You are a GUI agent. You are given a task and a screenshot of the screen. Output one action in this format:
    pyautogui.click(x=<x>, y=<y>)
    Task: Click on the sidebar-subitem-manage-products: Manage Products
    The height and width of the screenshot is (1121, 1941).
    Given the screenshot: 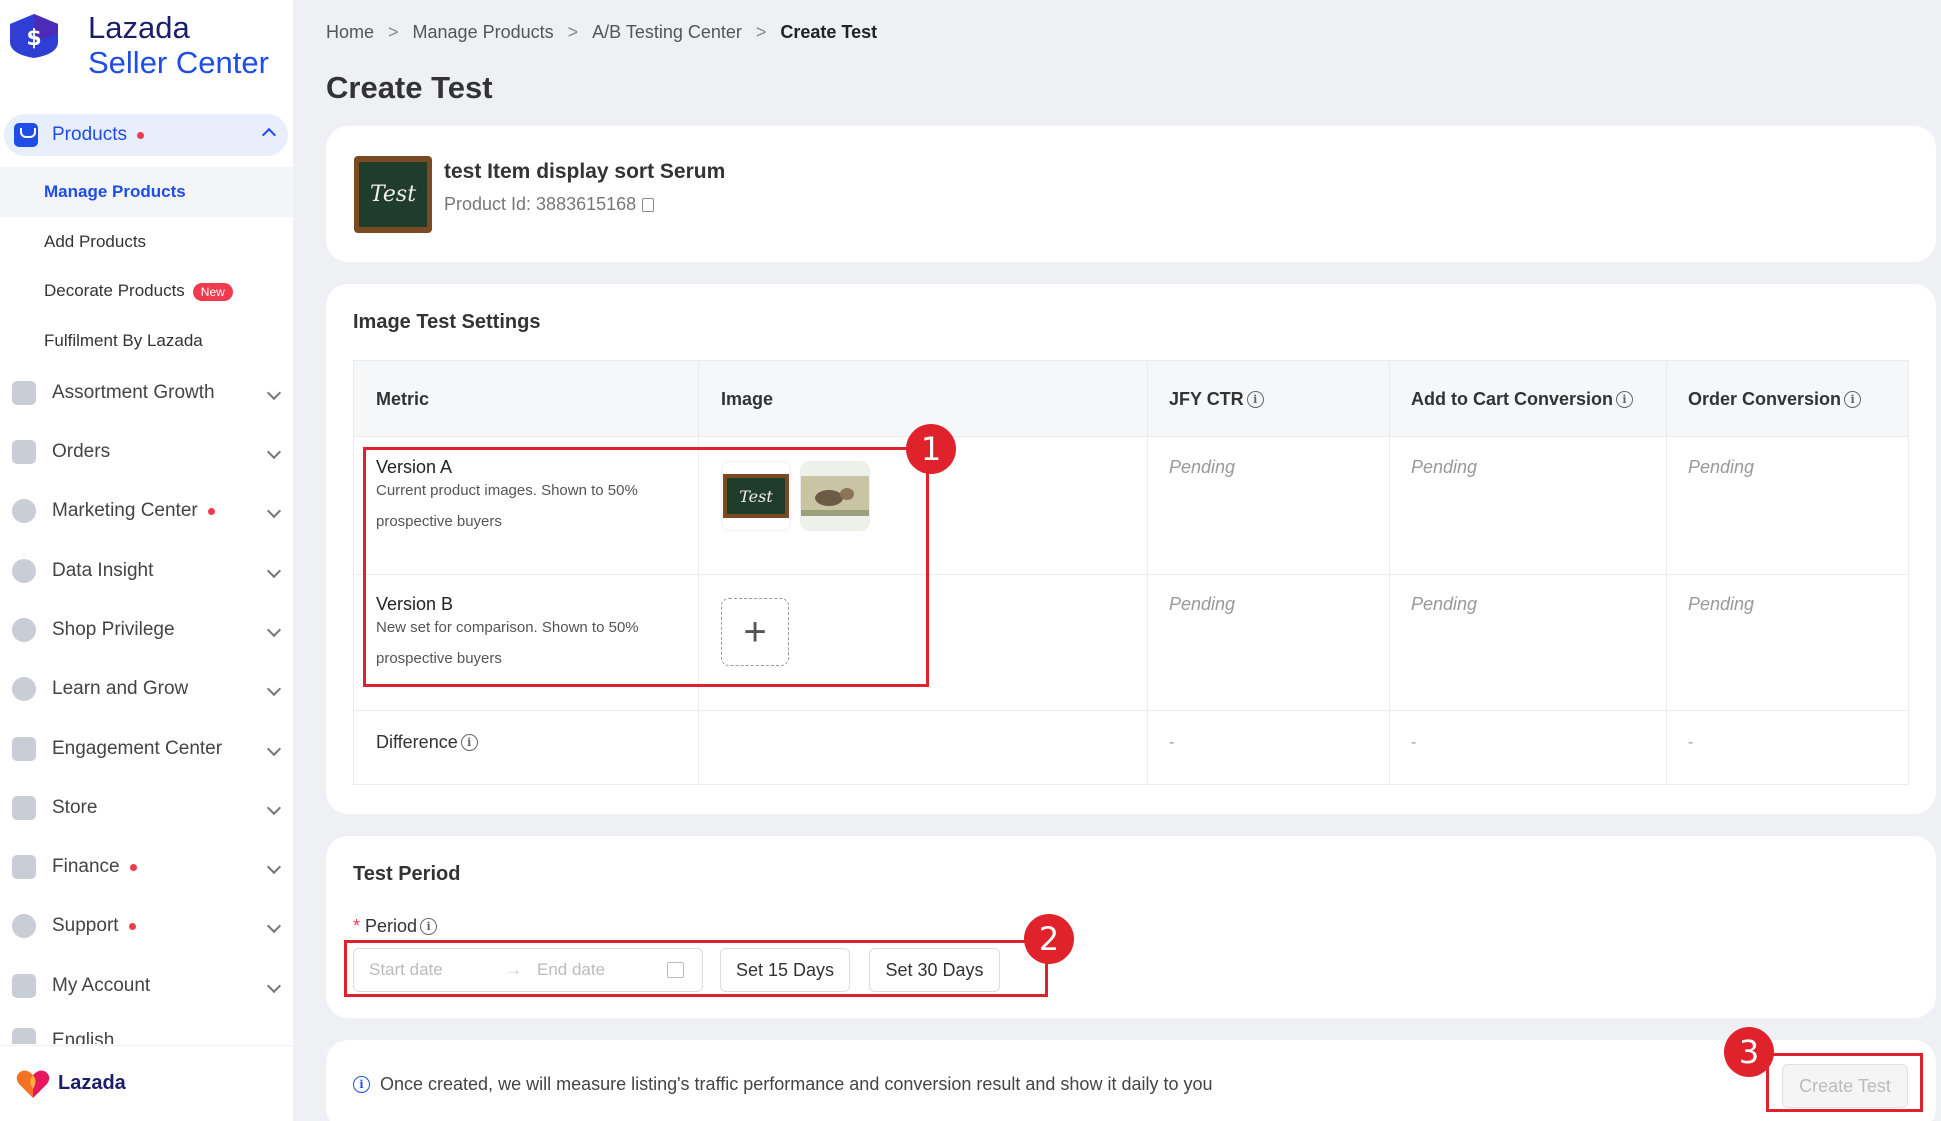 What is the action you would take?
    pyautogui.click(x=115, y=192)
    